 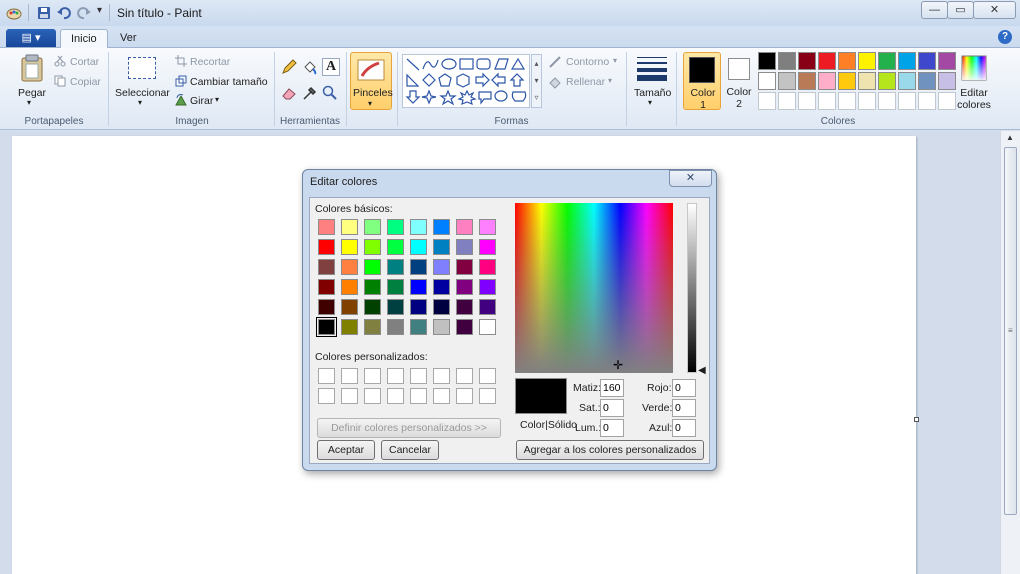 I want to click on dialog-close-button: ✕, so click(x=690, y=178).